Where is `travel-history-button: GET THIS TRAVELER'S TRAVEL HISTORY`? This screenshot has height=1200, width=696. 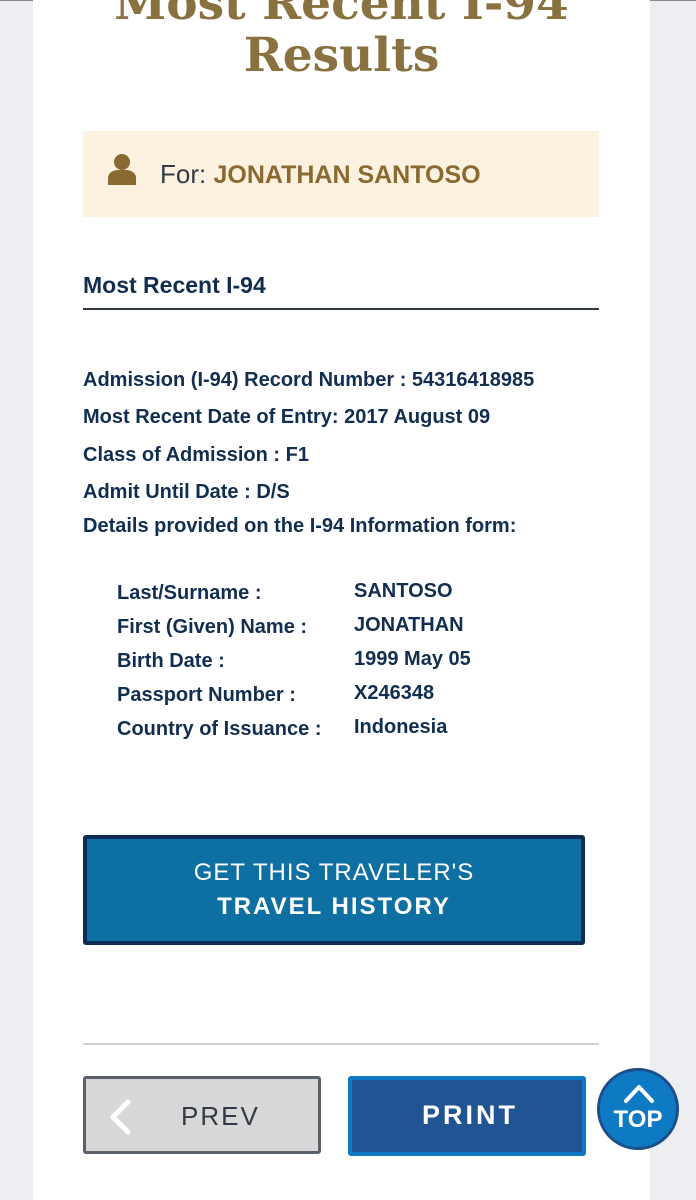 travel-history-button: GET THIS TRAVELER'S TRAVEL HISTORY is located at coordinates (334, 890).